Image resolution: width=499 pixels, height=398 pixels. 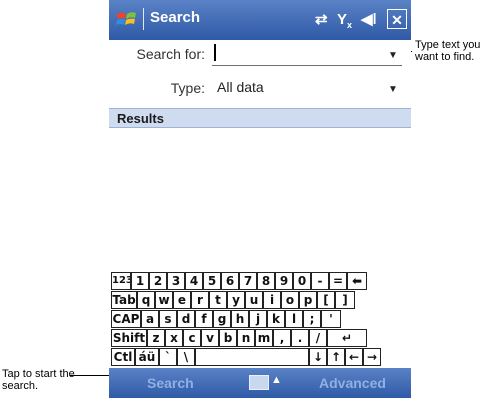 I want to click on key-n: n, so click(x=246, y=338).